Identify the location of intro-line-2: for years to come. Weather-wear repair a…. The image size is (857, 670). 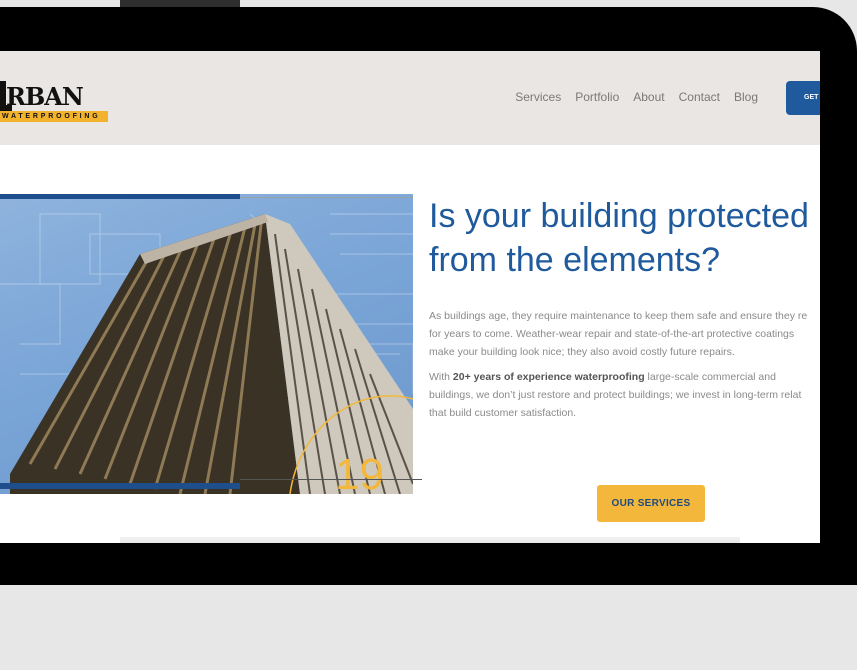
(612, 334).